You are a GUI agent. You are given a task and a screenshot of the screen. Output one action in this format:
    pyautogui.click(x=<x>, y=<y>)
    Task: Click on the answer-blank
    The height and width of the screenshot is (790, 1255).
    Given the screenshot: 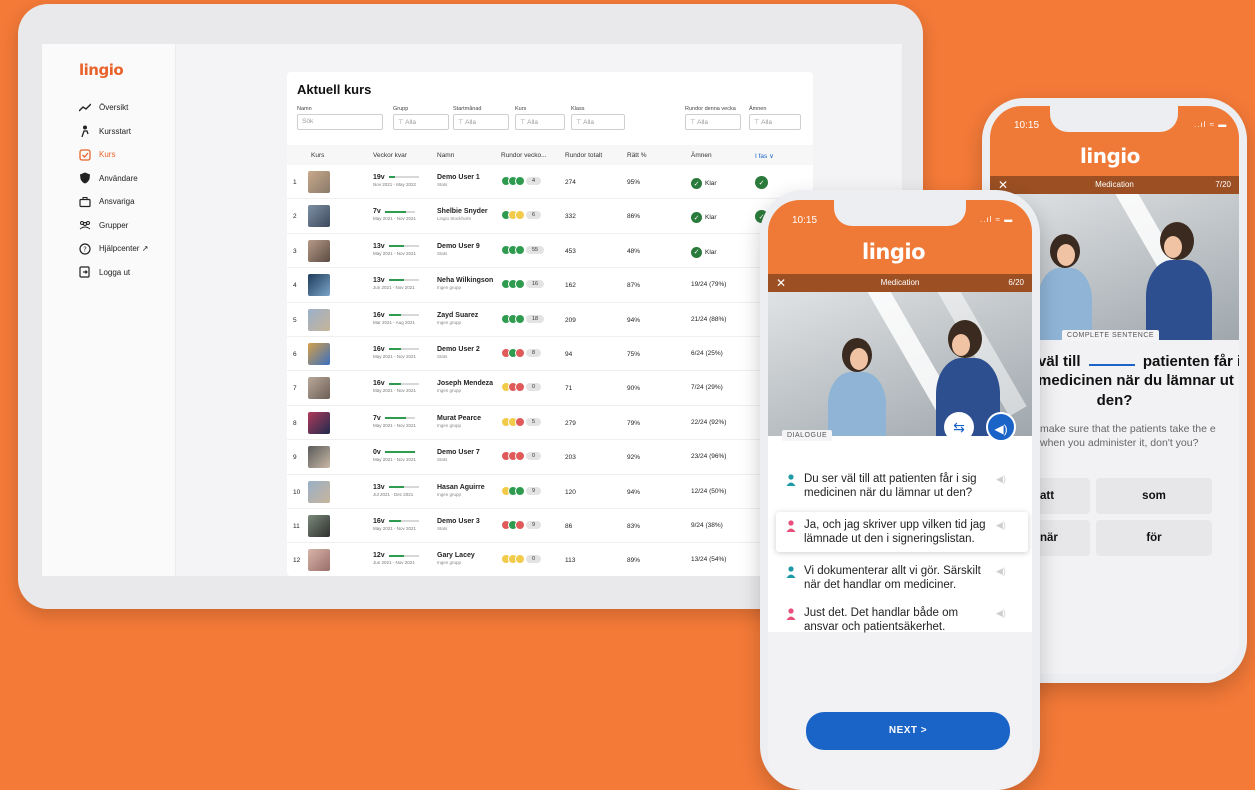 What is the action you would take?
    pyautogui.click(x=1111, y=365)
    